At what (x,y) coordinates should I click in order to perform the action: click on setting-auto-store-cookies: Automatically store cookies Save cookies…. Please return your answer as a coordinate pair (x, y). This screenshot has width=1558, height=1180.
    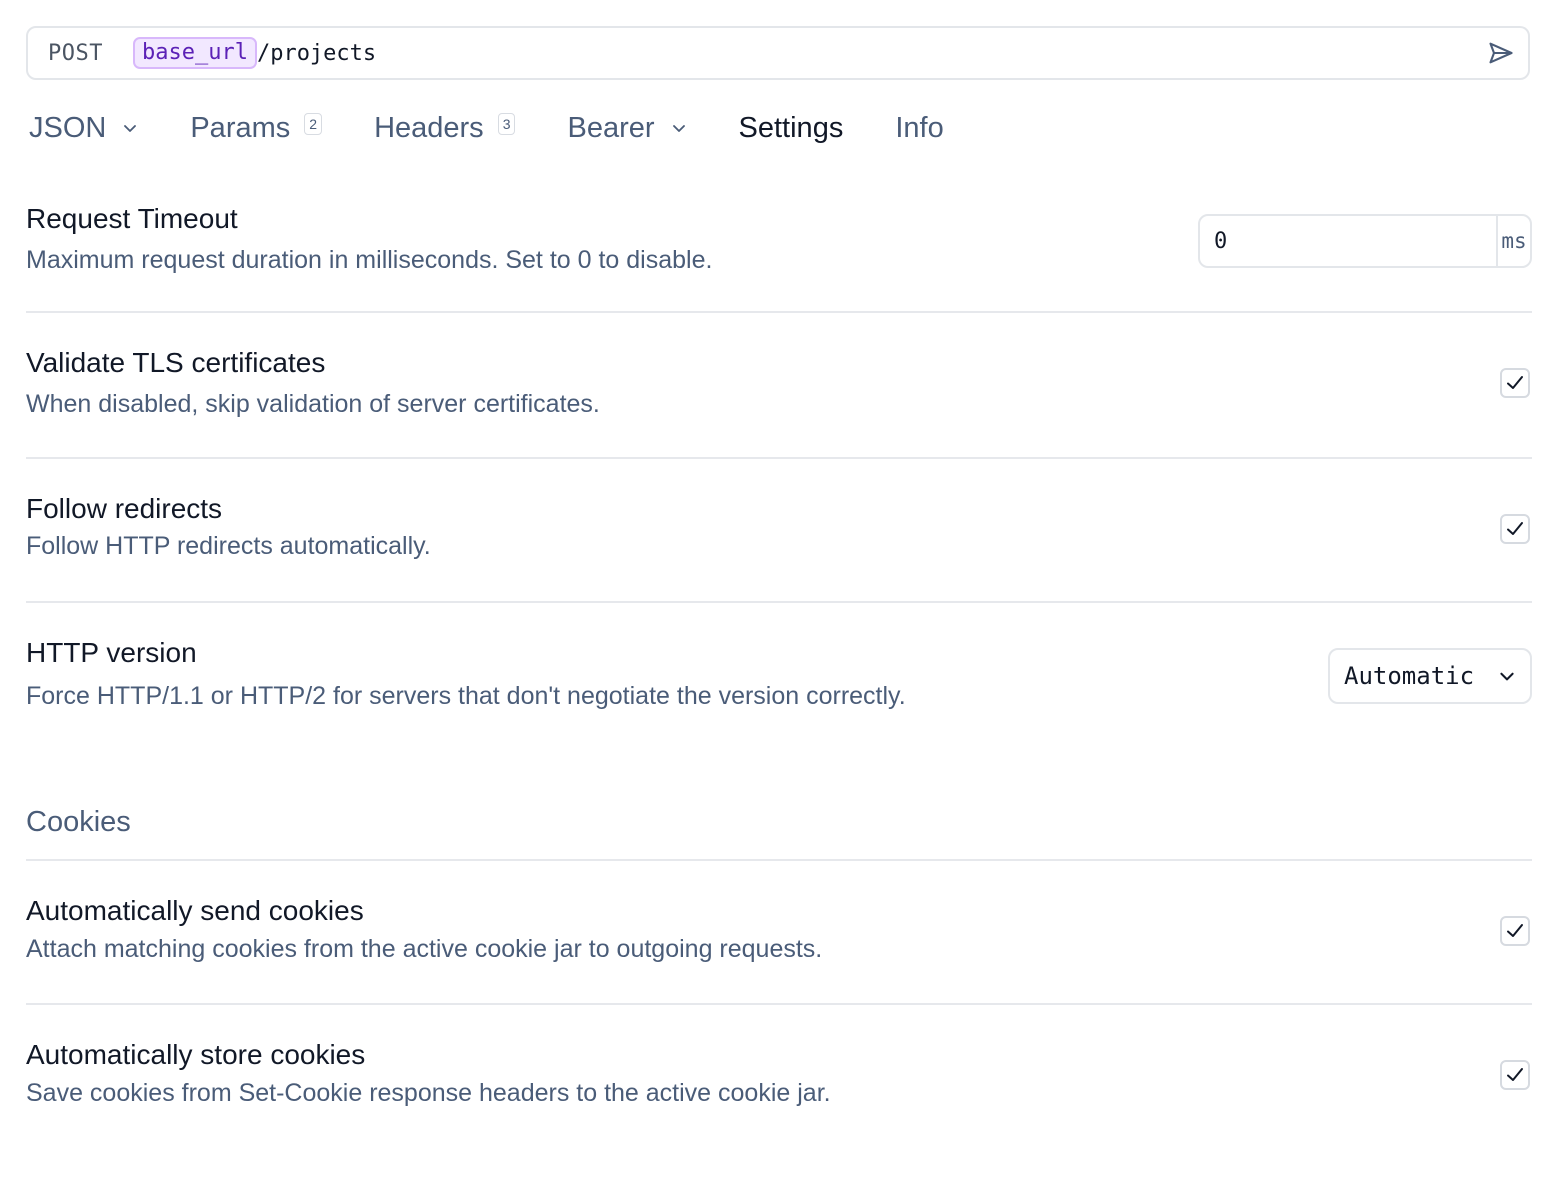
    Looking at the image, I should click on (779, 1073).